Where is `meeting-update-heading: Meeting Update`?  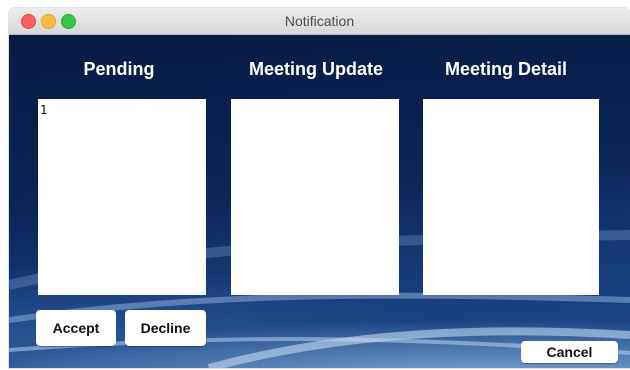 meeting-update-heading: Meeting Update is located at coordinates (315, 69).